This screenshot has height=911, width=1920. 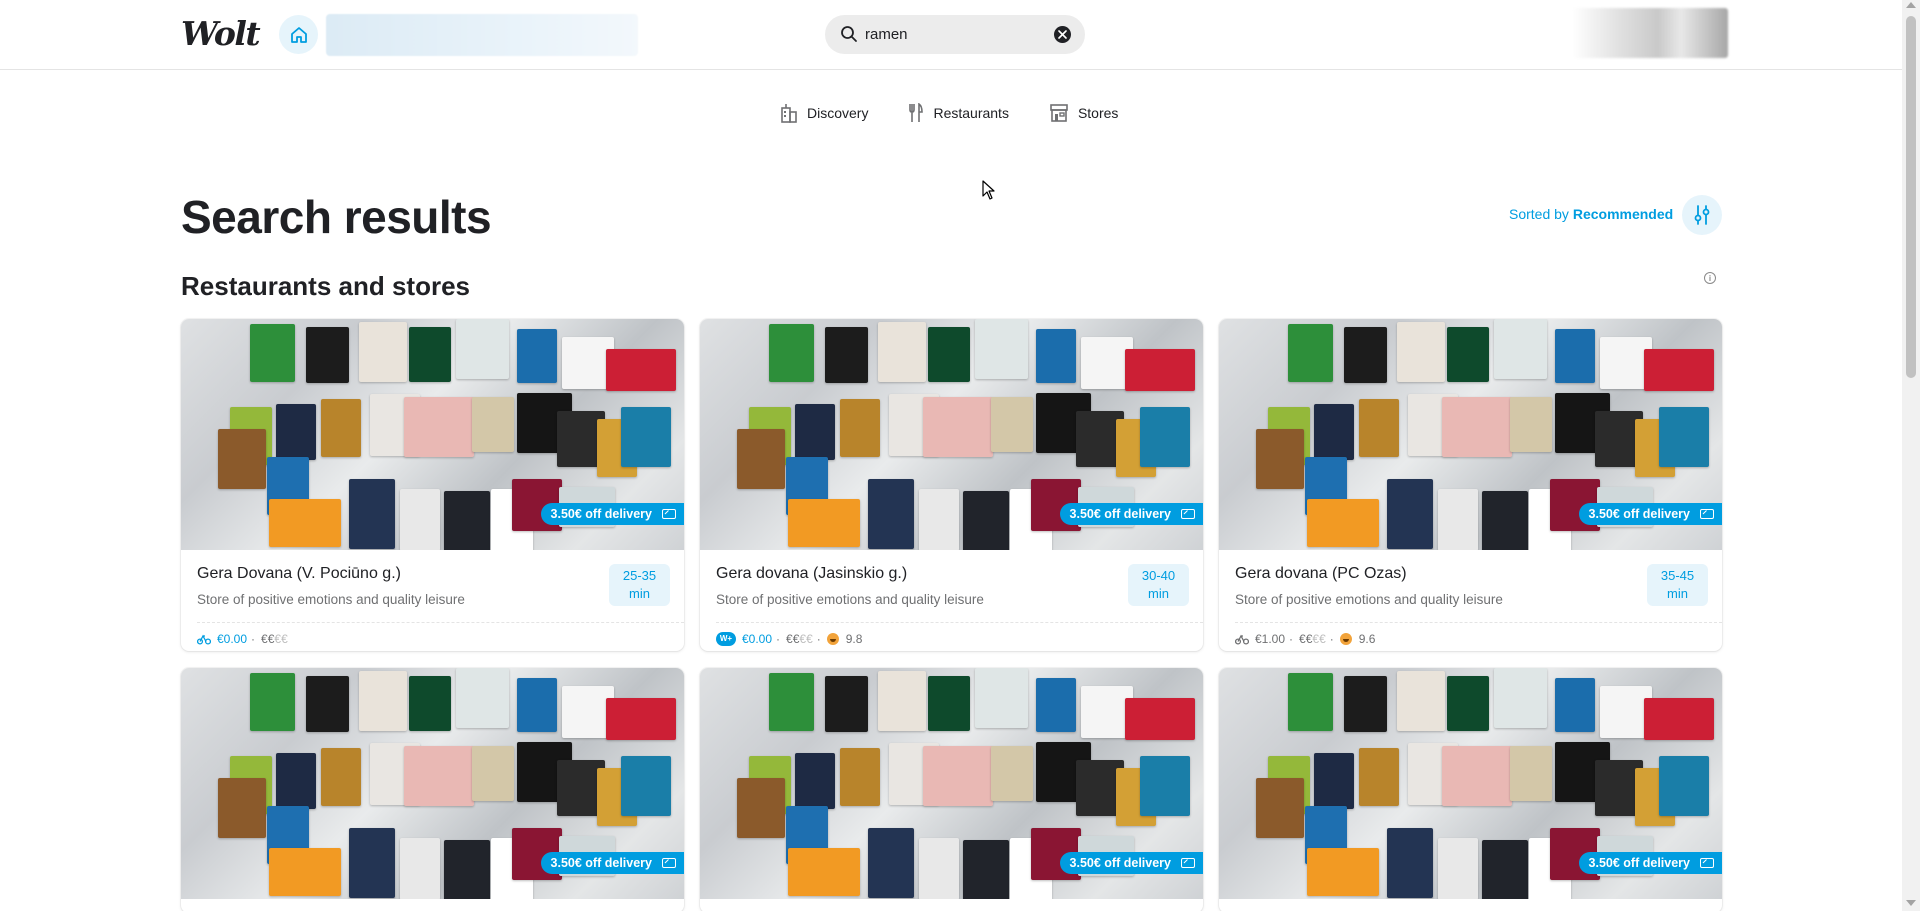 What do you see at coordinates (832, 639) in the screenshot?
I see `rating-smiley-icon` at bounding box center [832, 639].